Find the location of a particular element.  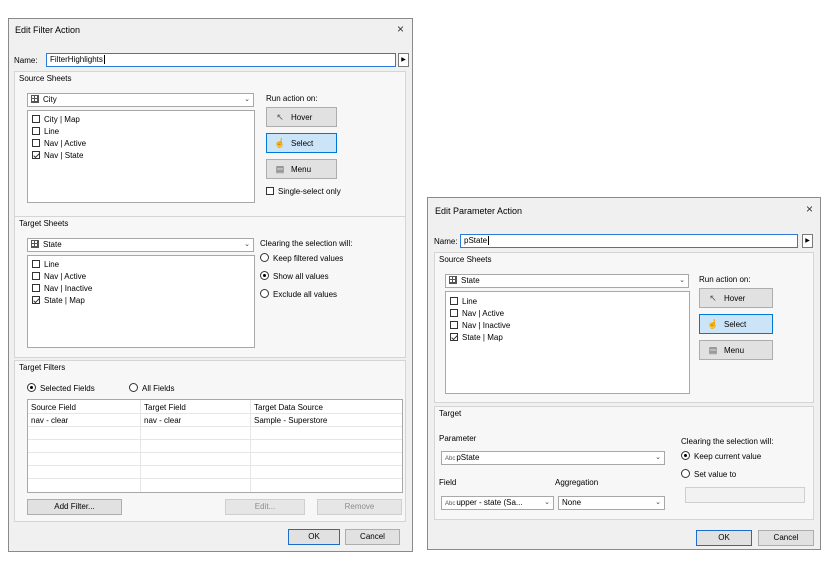

set-value-option: Set value to is located at coordinates (708, 474).